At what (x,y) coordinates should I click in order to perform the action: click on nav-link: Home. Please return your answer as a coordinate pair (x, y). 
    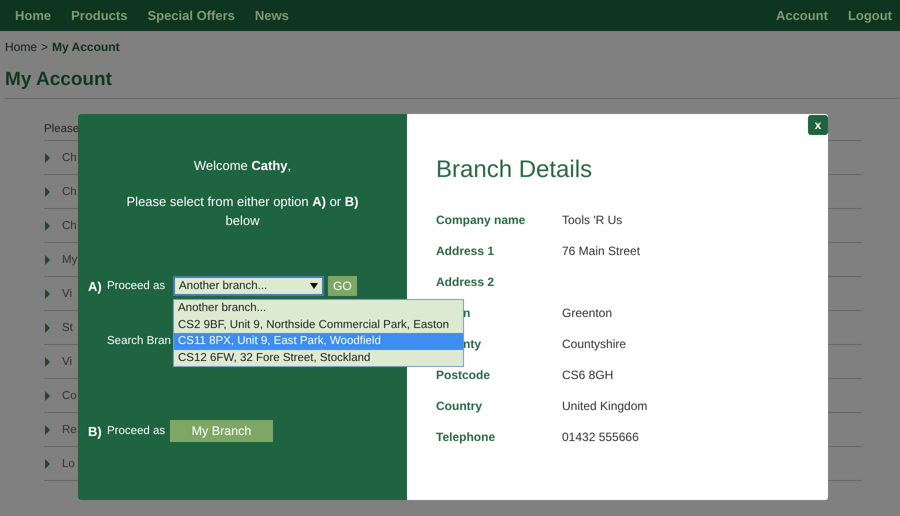
    Looking at the image, I should click on (33, 15).